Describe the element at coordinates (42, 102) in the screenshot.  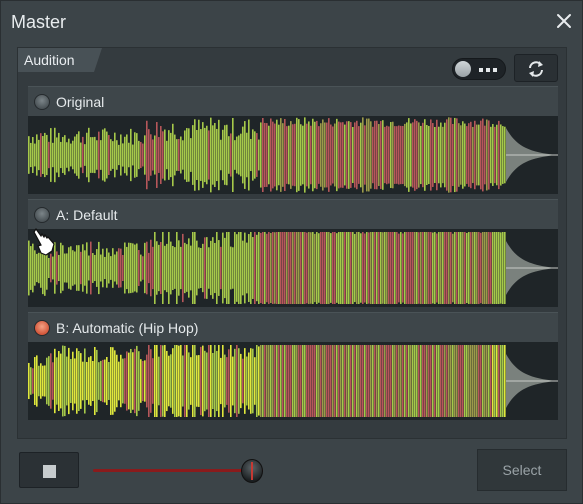
I see `radio-original` at that location.